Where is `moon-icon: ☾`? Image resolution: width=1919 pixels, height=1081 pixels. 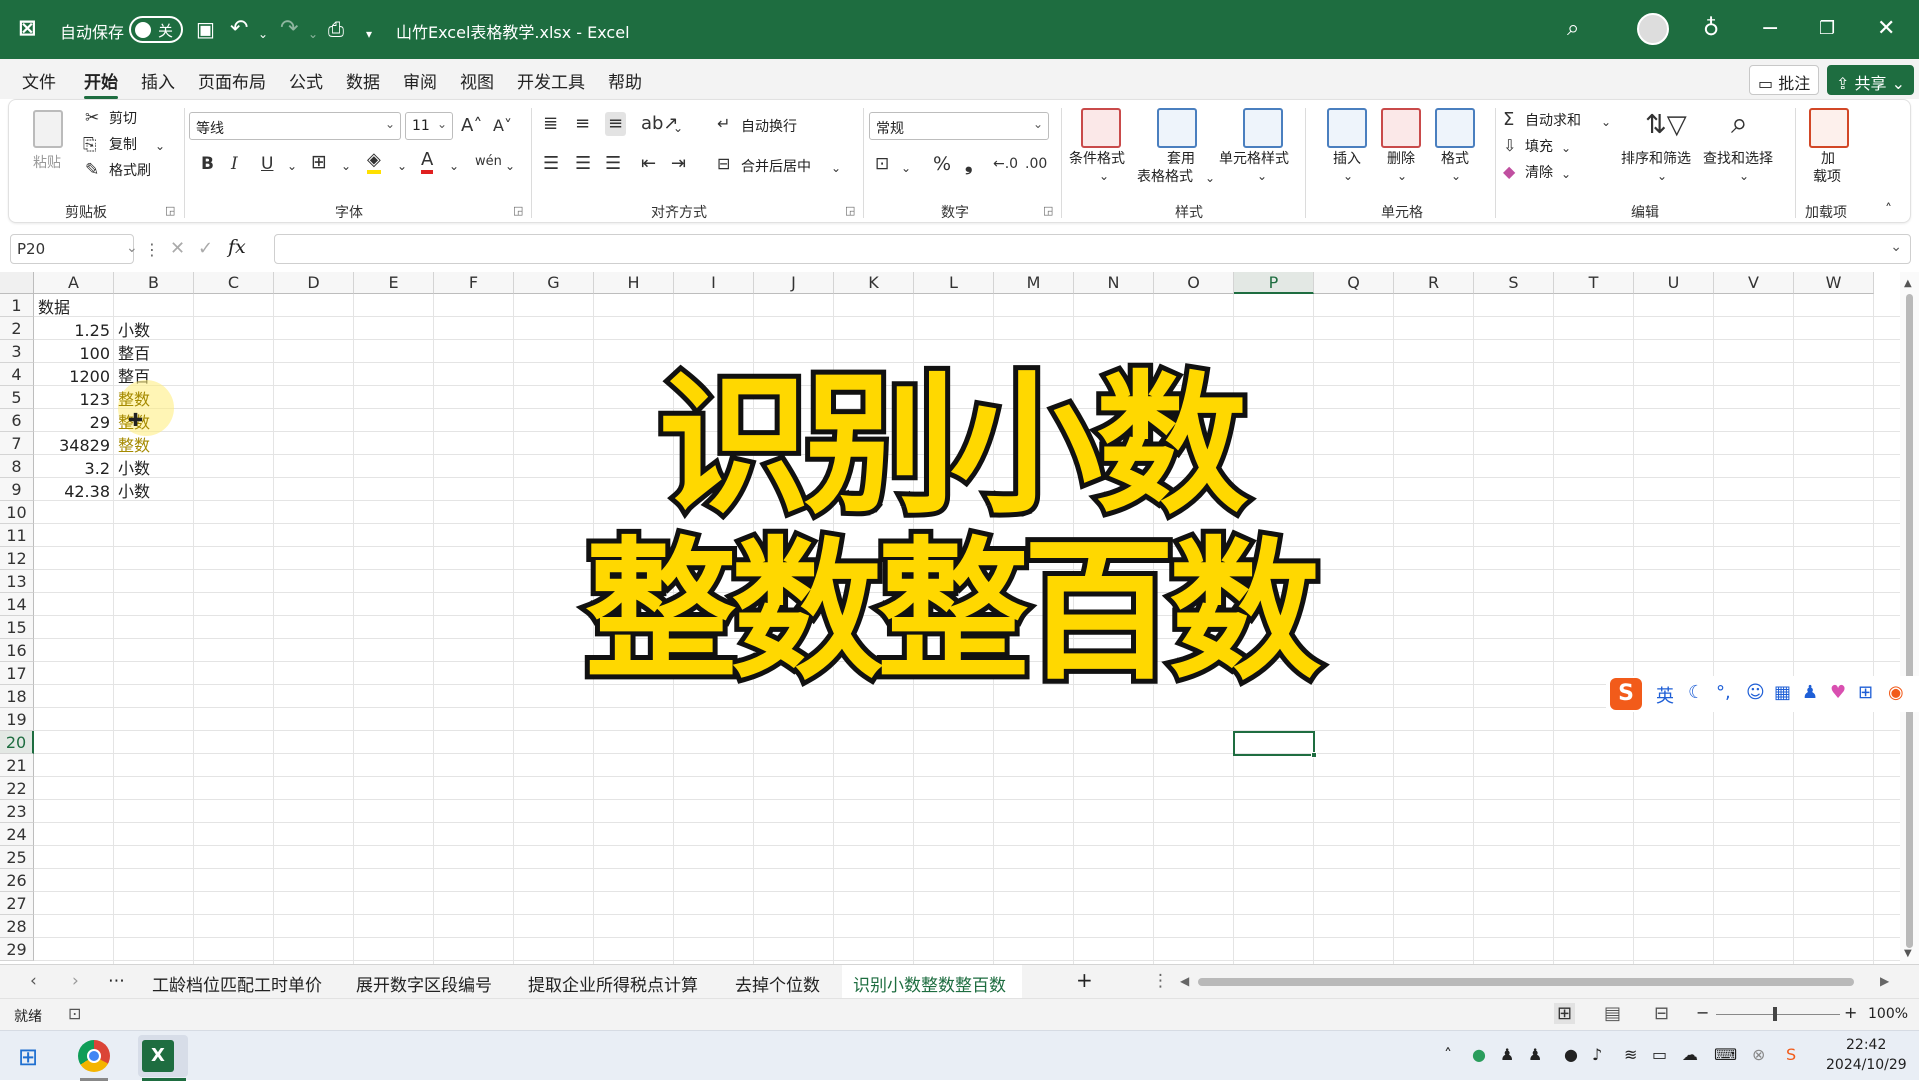
moon-icon: ☾ is located at coordinates (1696, 692).